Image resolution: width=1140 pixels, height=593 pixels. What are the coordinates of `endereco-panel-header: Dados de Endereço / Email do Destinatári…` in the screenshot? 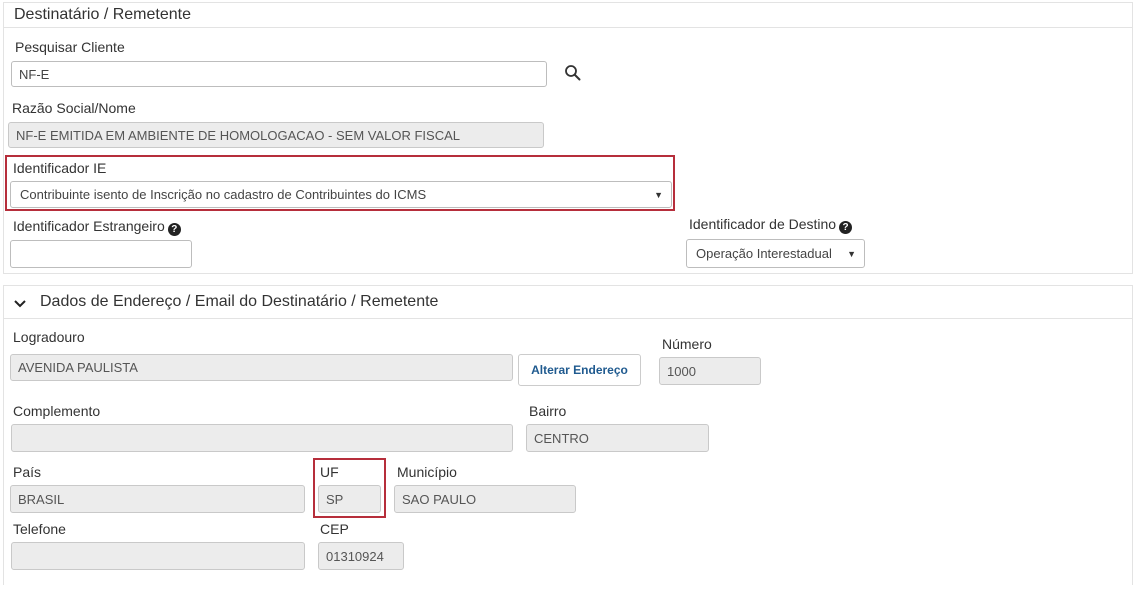 It's located at (568, 302).